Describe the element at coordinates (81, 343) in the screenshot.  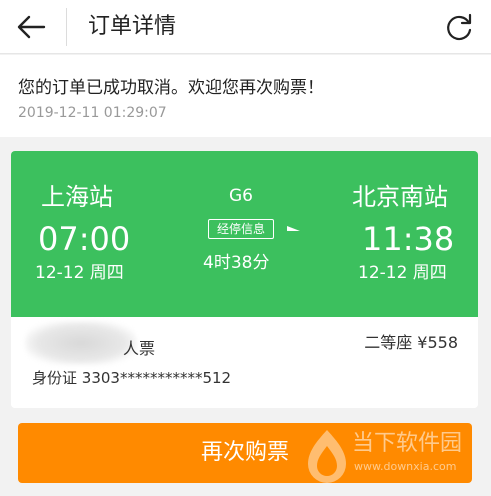
I see `blurred-passenger-name` at that location.